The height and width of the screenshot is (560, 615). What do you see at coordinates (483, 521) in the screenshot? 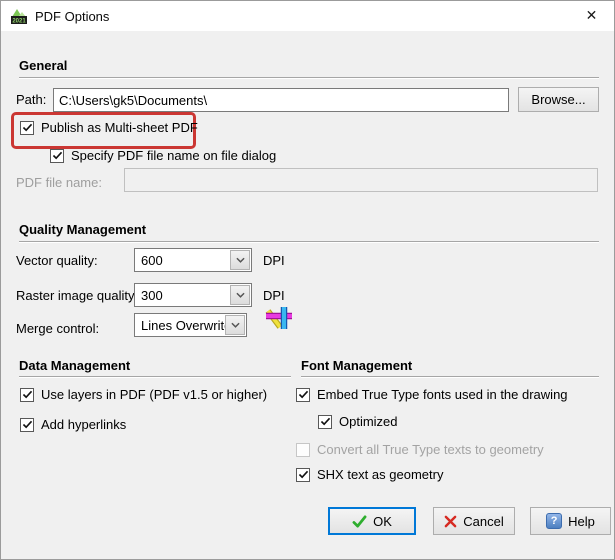
I see `cancel-button-label: Cancel` at bounding box center [483, 521].